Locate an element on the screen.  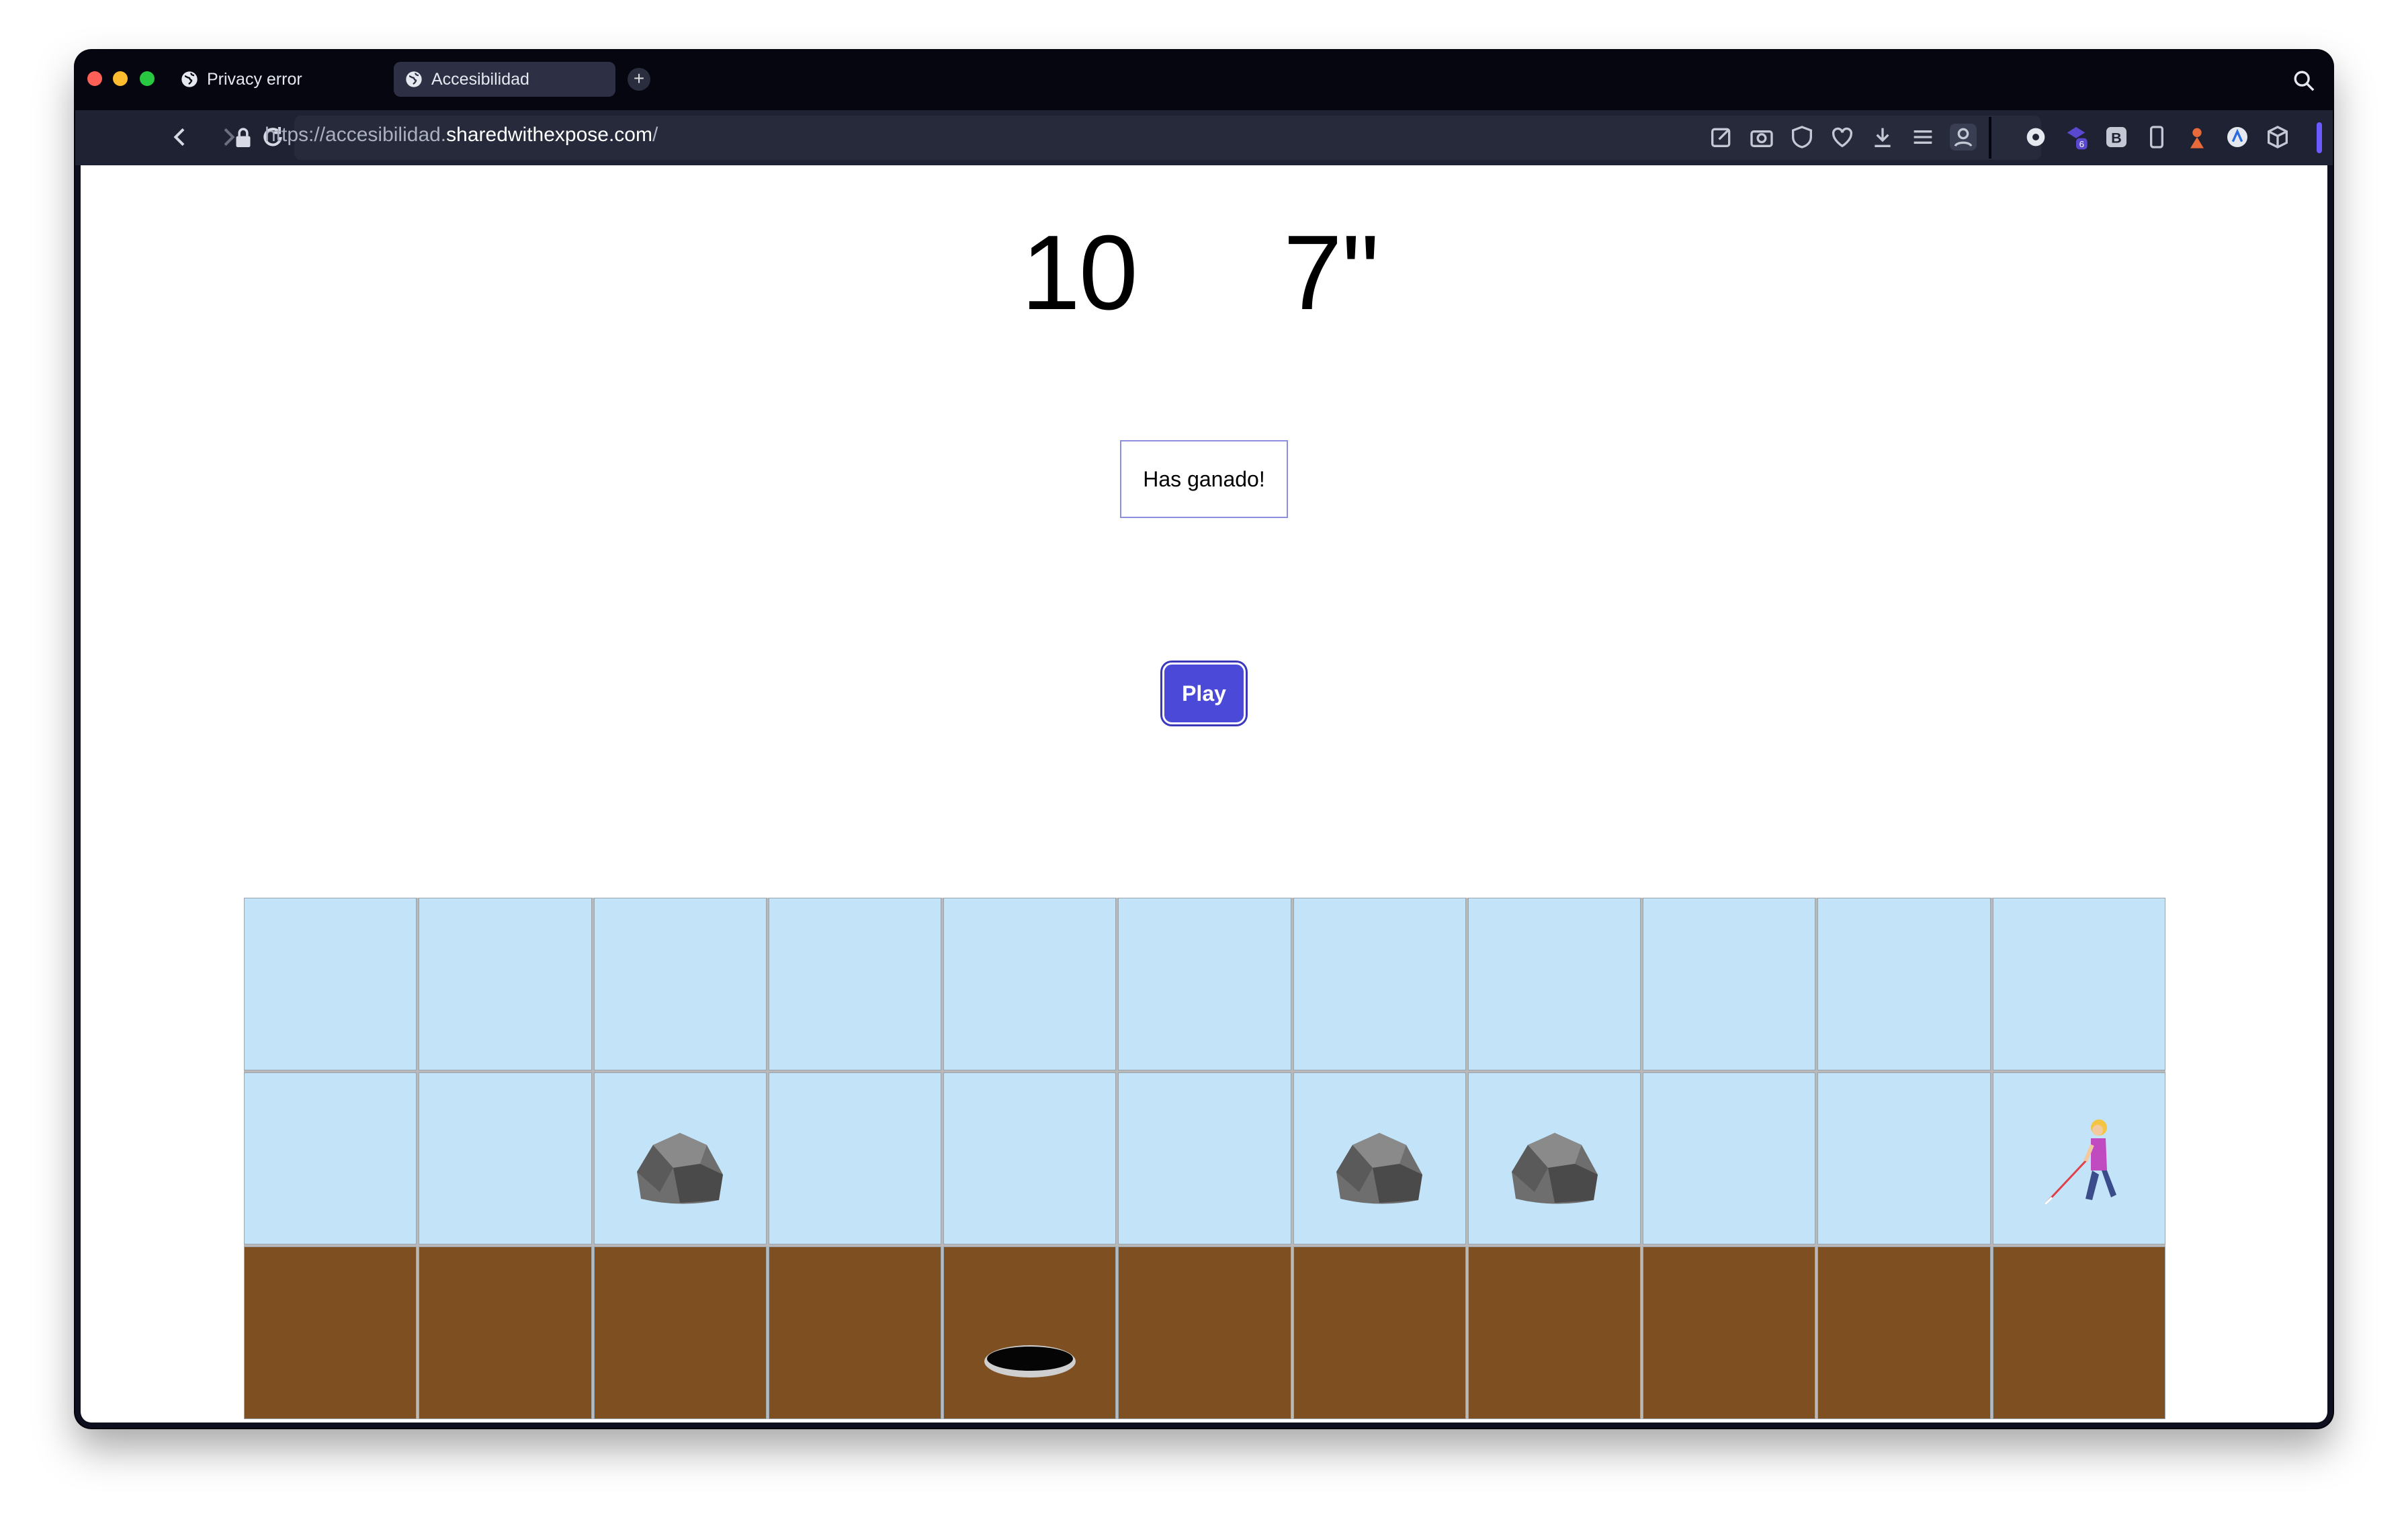
minimize-window-button is located at coordinates (120, 78).